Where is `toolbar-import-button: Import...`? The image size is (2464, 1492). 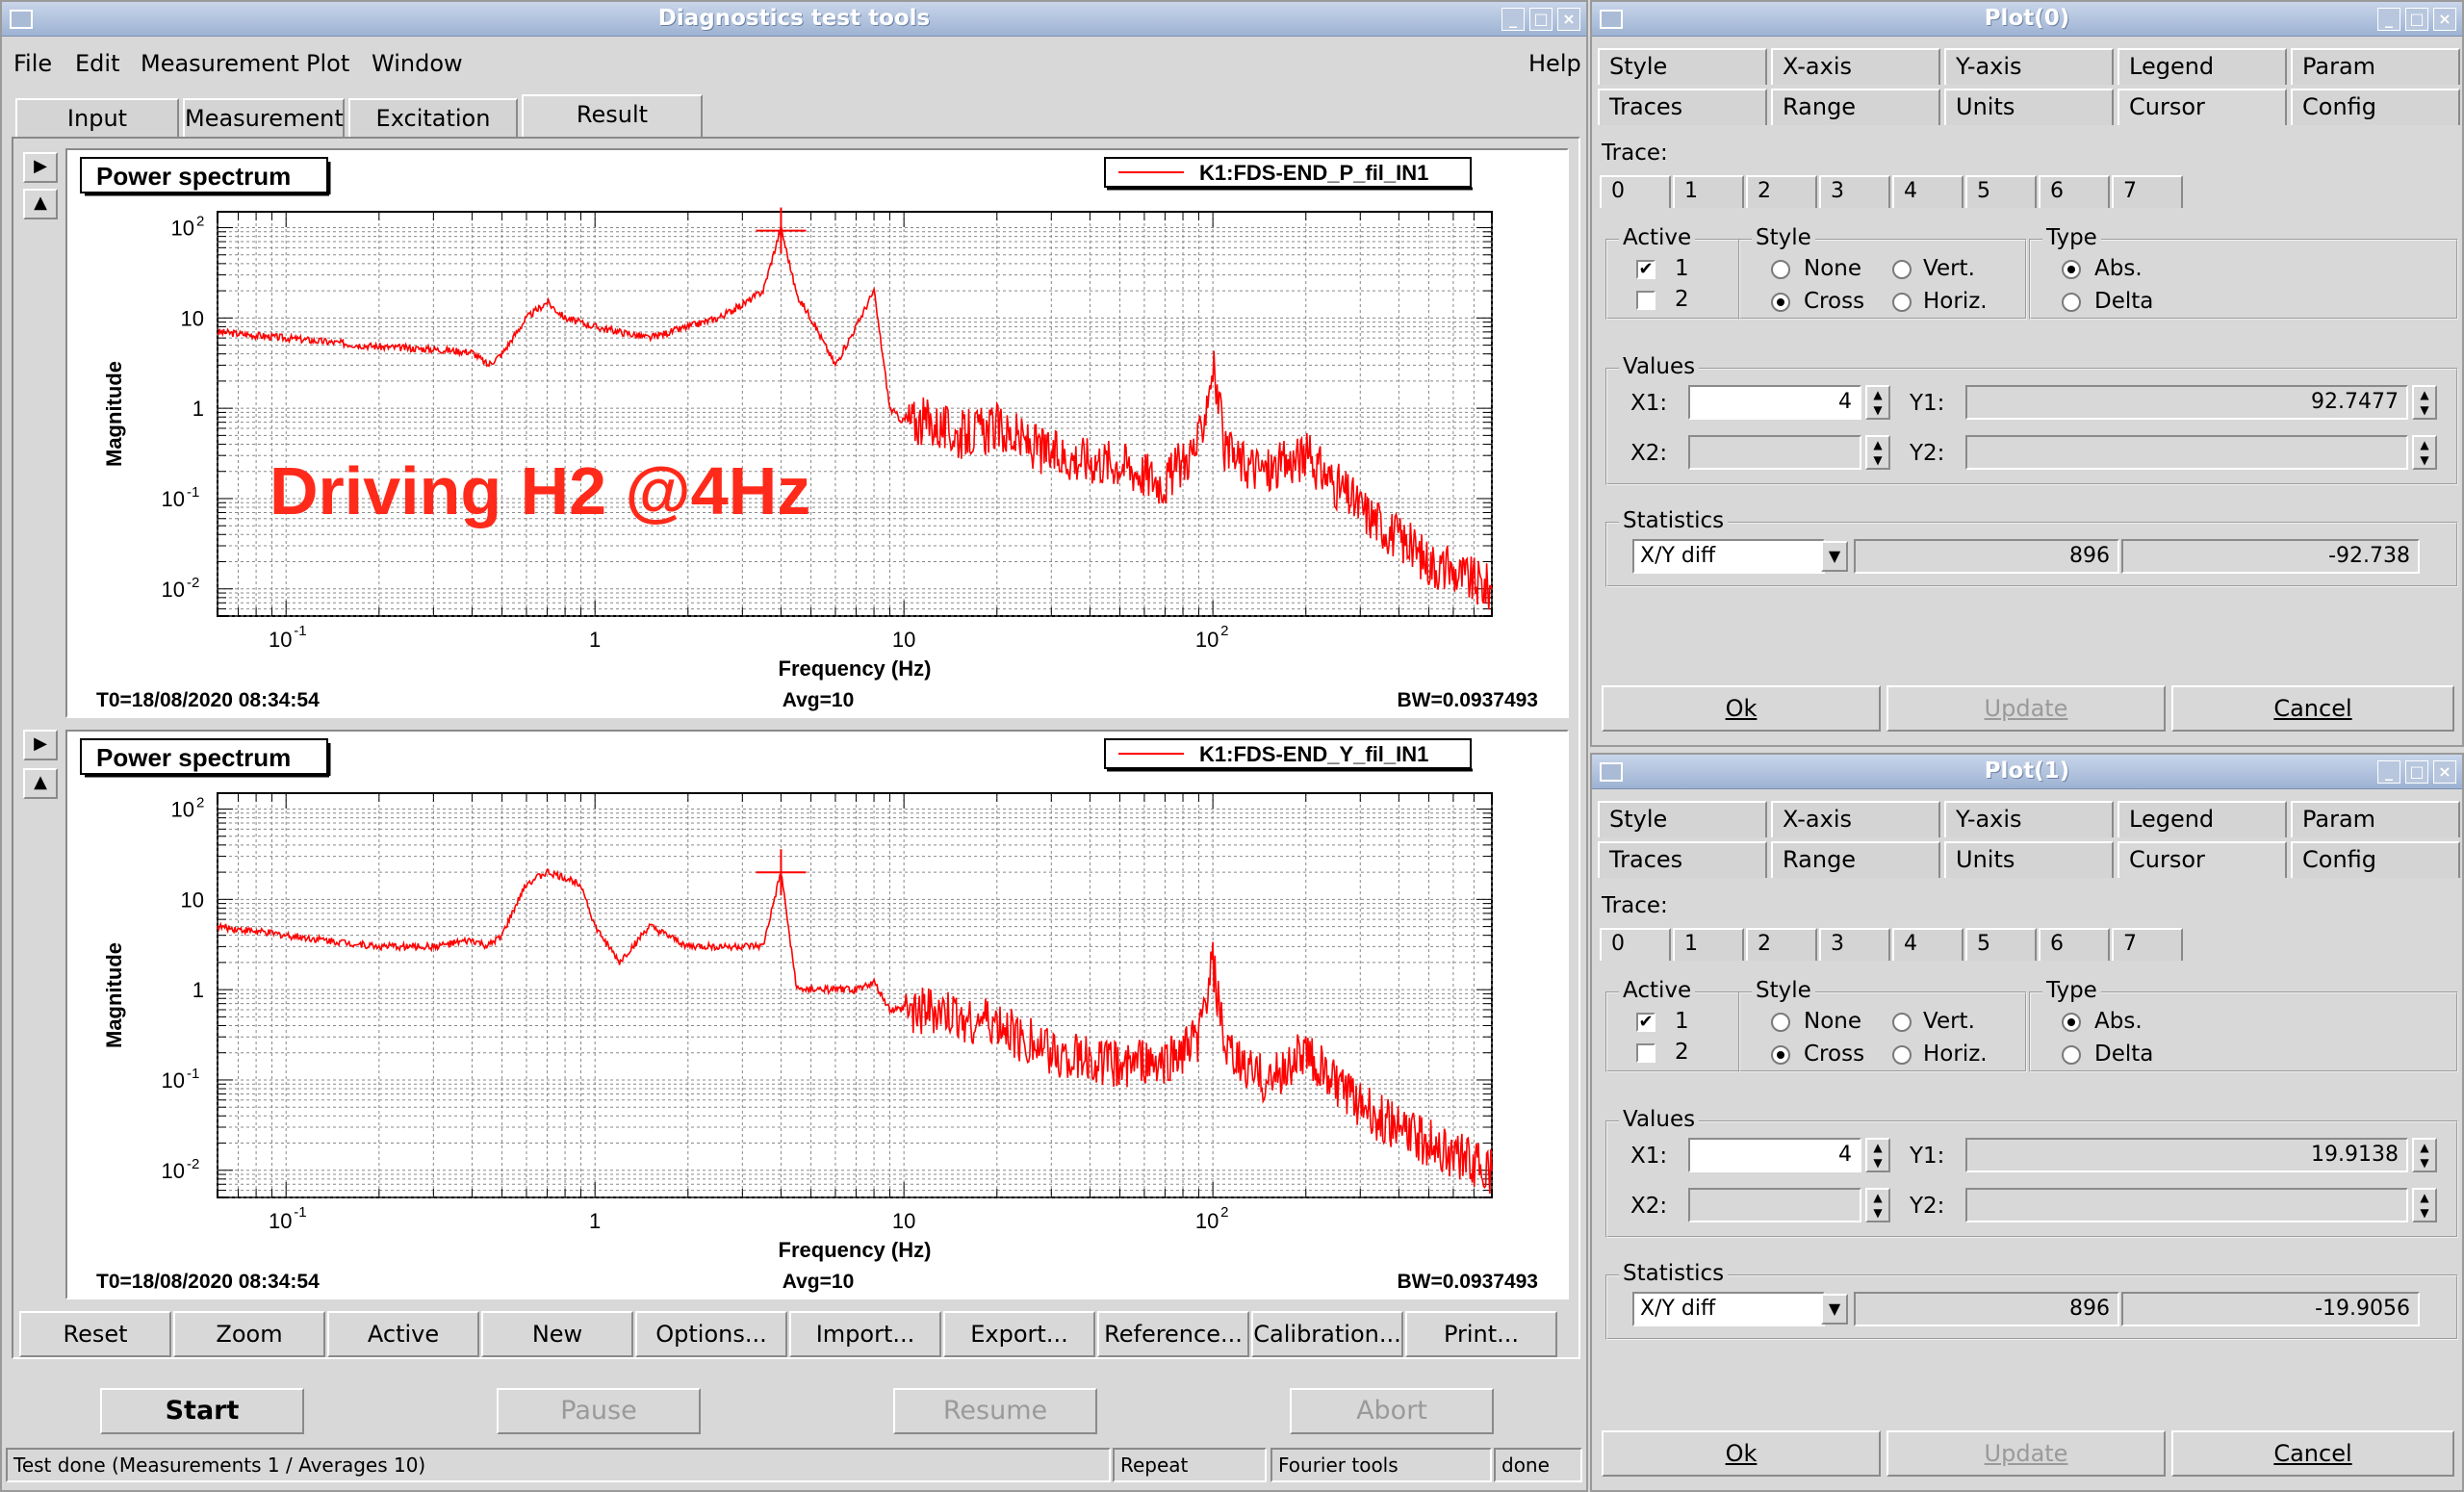
toolbar-import-button: Import... is located at coordinates (865, 1334).